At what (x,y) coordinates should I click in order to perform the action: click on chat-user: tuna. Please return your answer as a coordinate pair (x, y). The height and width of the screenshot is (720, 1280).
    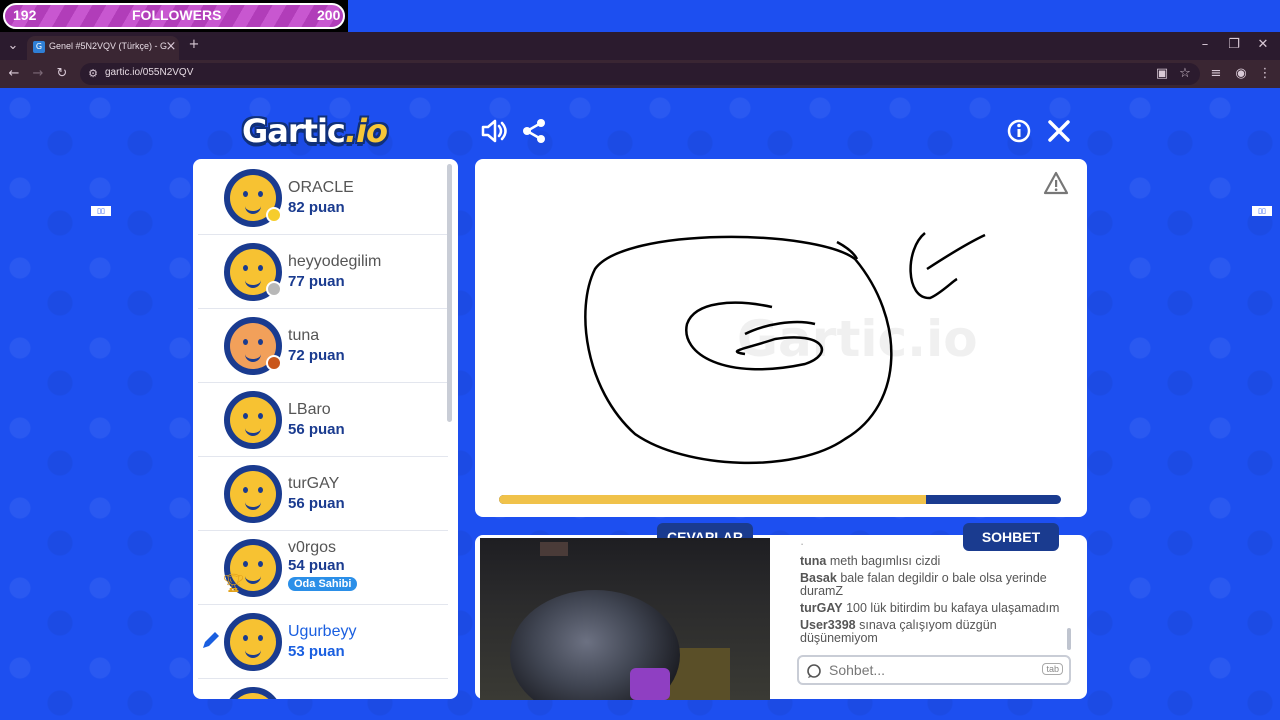
    Looking at the image, I should click on (813, 561).